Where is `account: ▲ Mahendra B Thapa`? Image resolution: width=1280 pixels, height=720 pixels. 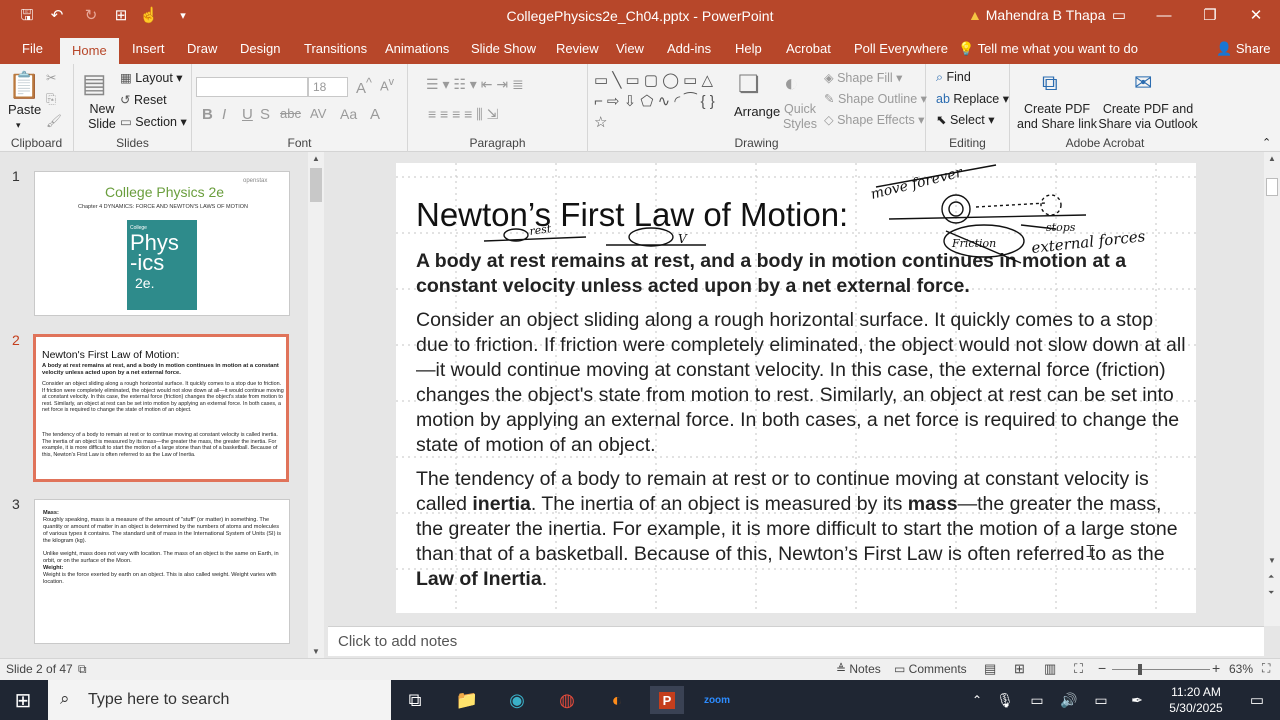 account: ▲ Mahendra B Thapa is located at coordinates (1036, 15).